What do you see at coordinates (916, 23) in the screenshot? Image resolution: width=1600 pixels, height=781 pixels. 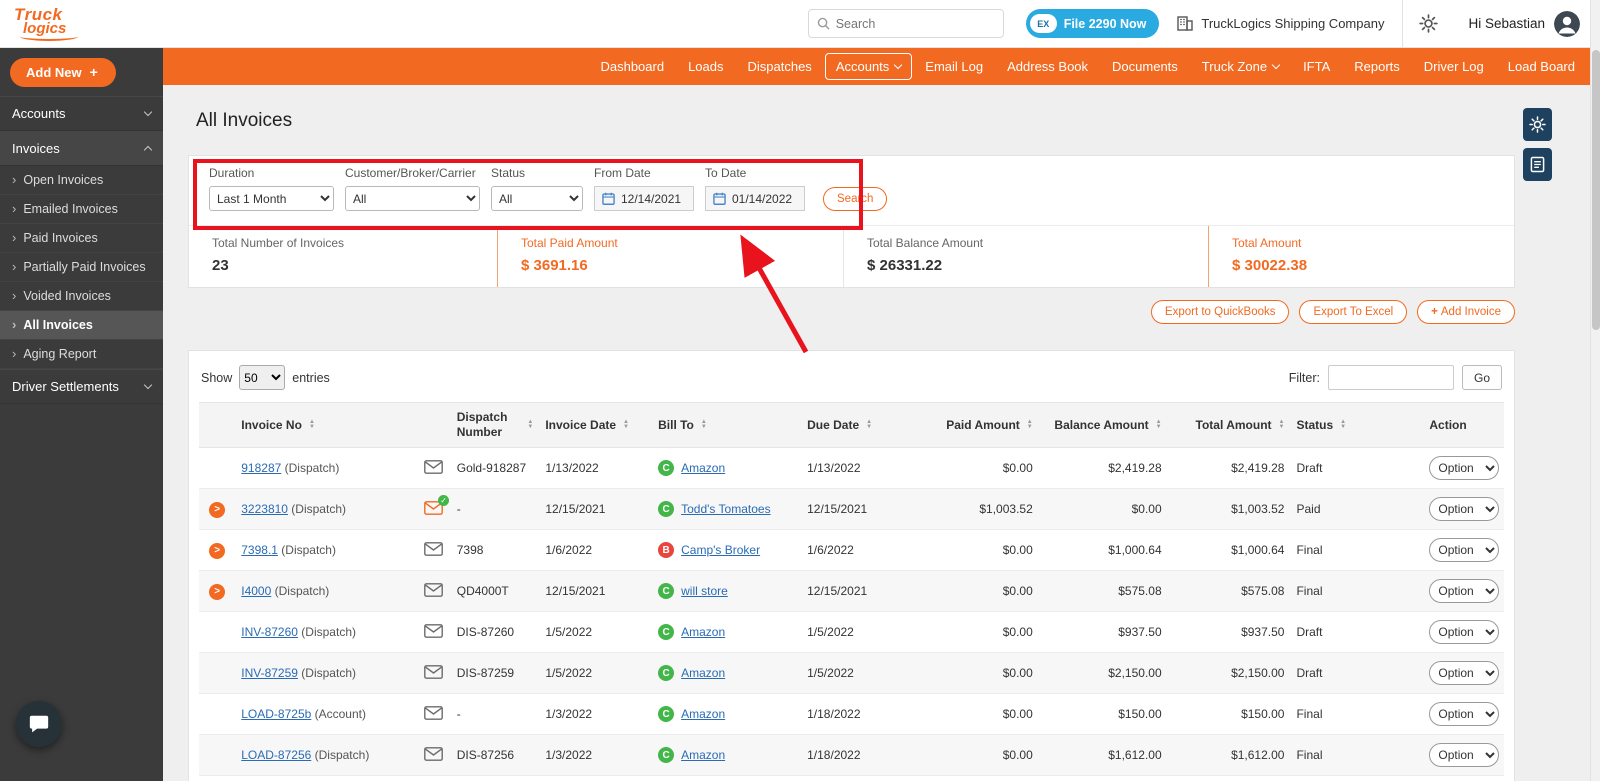 I see `search-input` at bounding box center [916, 23].